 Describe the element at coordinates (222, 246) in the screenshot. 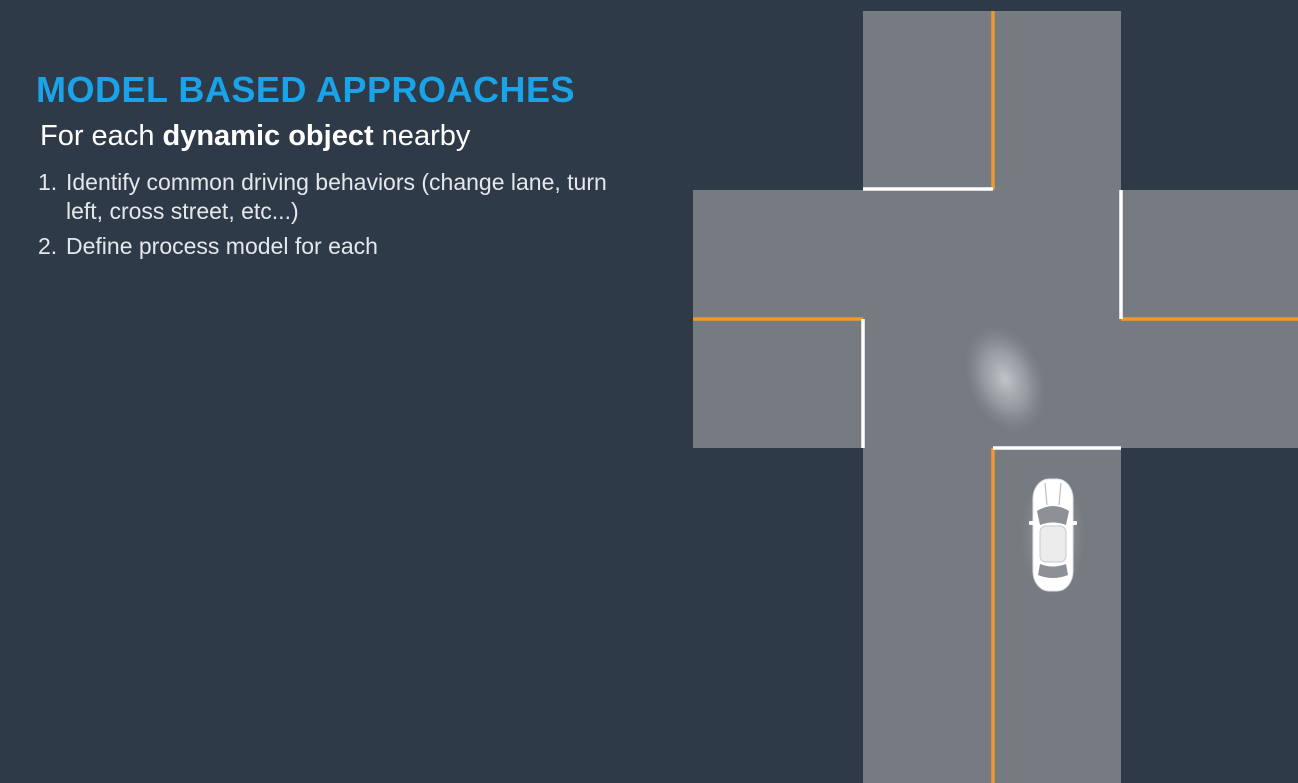

I see `step-text: Define process model for each` at that location.